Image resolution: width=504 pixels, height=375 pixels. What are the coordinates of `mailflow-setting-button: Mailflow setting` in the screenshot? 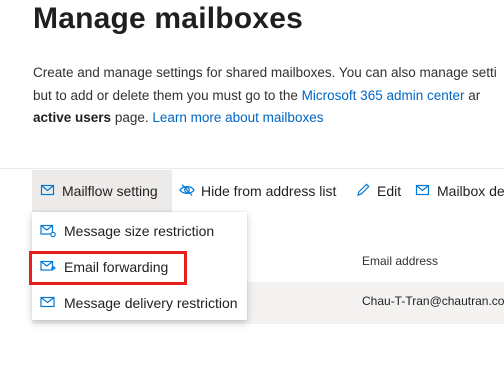 It's located at (102, 191).